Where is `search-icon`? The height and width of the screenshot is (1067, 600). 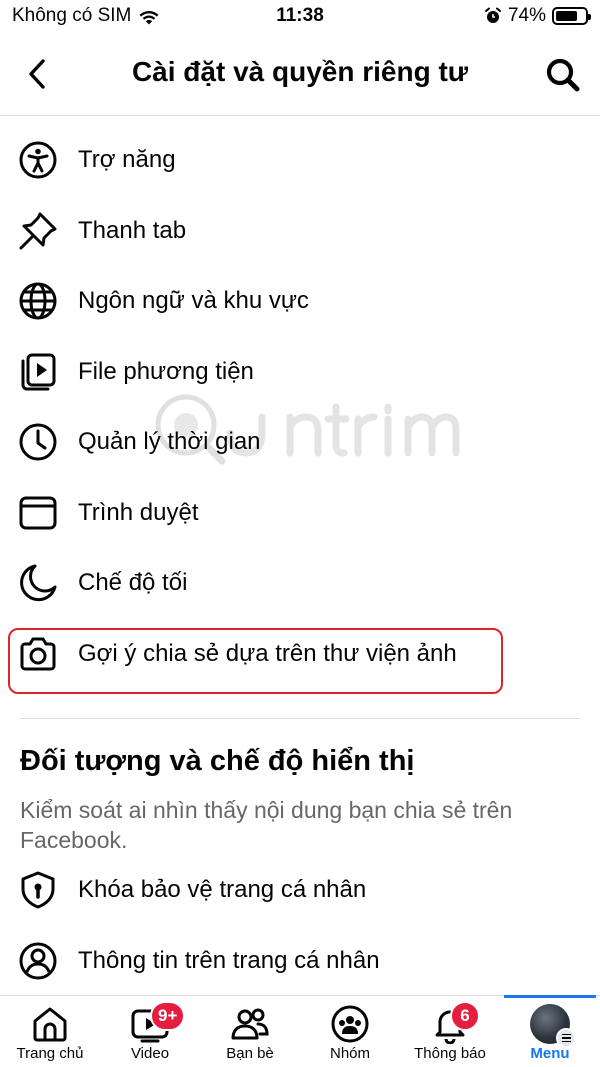
search-icon is located at coordinates (563, 75).